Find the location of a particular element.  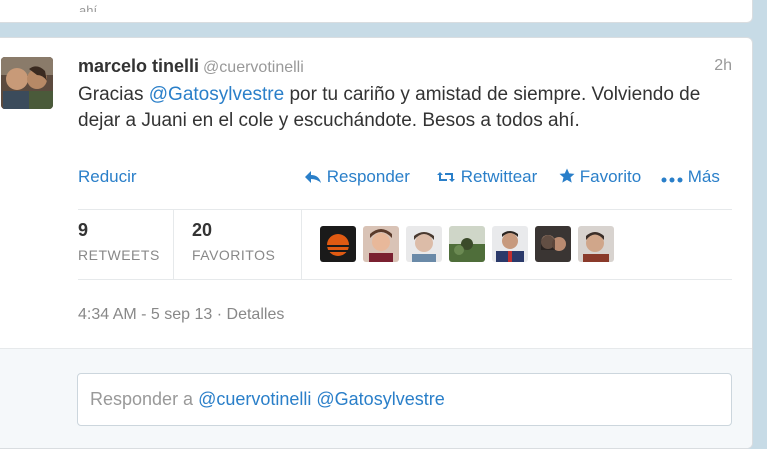

retweet-icon is located at coordinates (446, 177).